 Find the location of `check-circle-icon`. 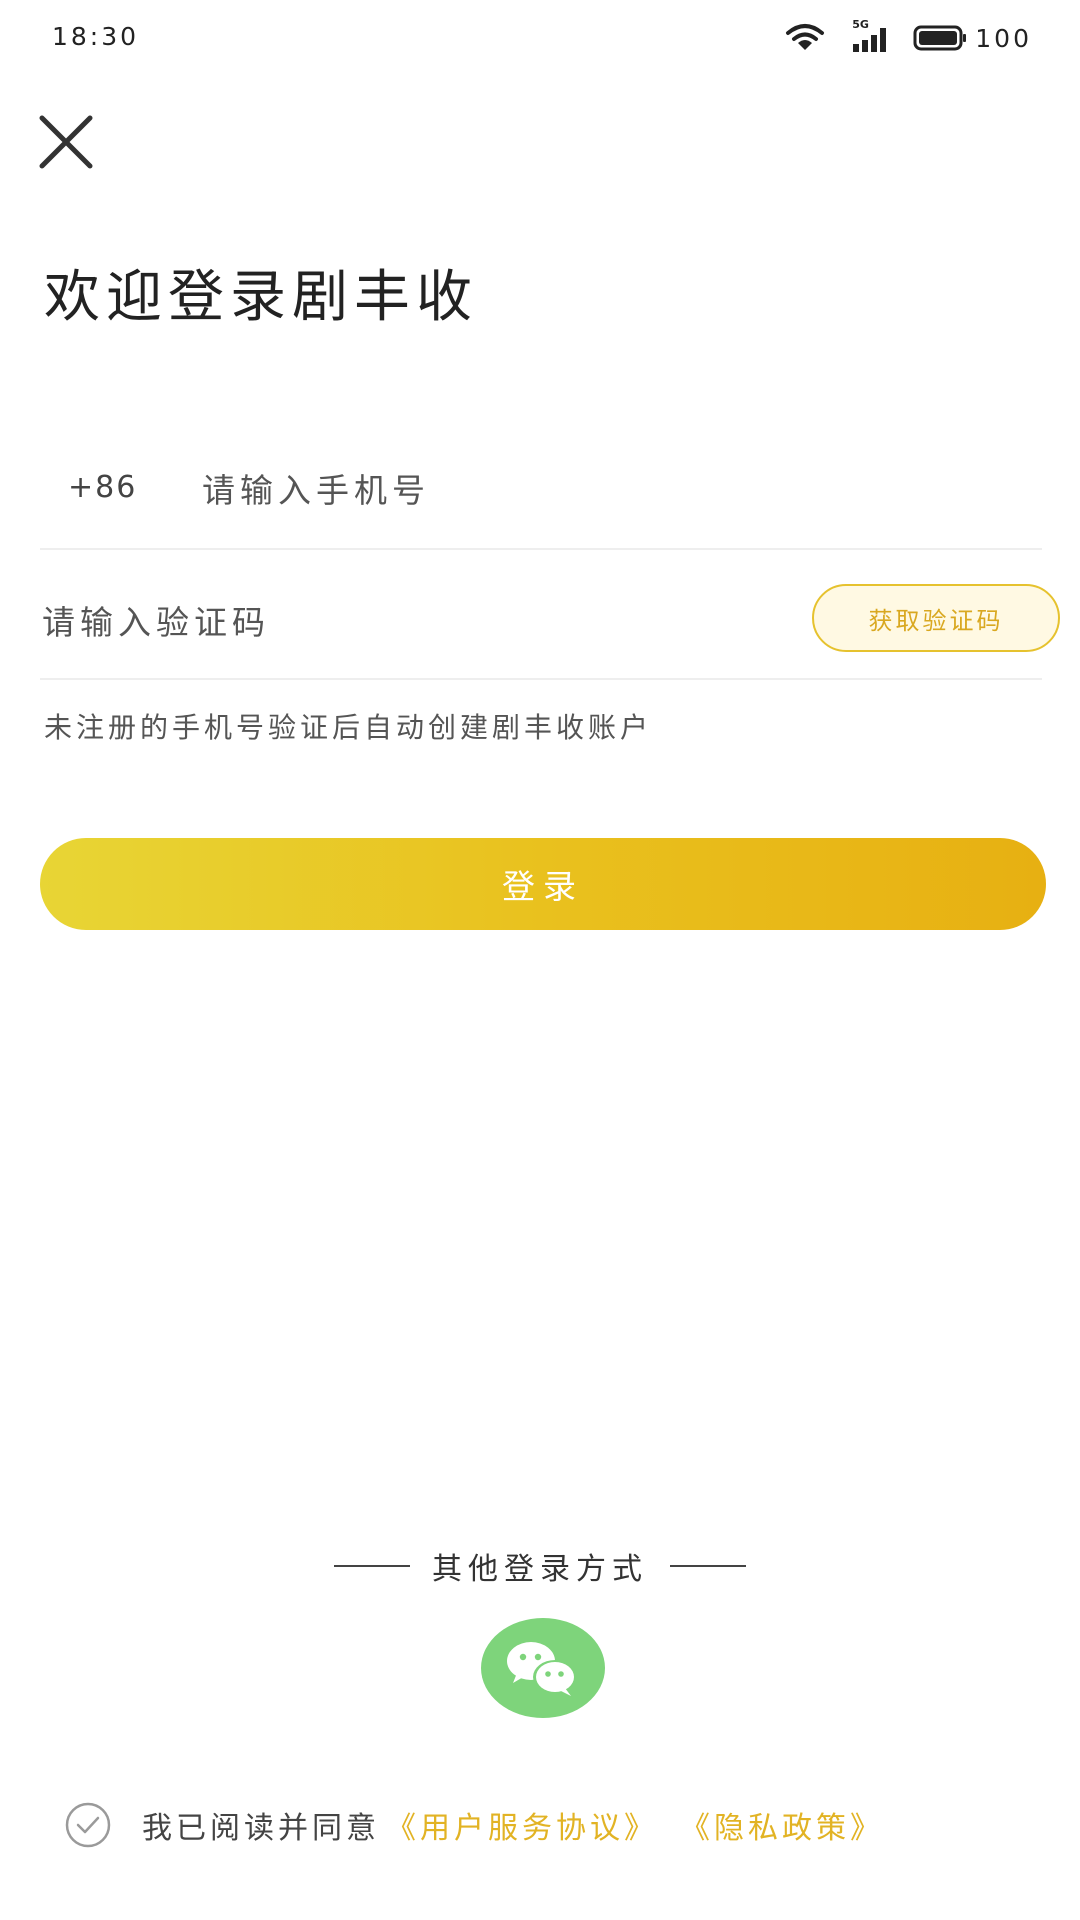

check-circle-icon is located at coordinates (88, 1825).